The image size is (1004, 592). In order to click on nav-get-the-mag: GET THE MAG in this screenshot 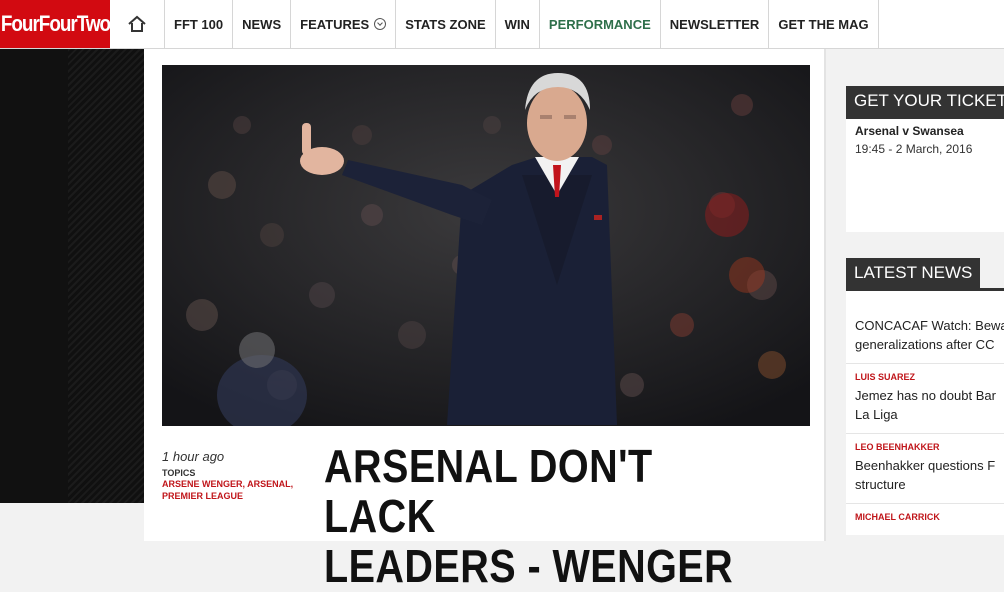, I will do `click(824, 24)`.